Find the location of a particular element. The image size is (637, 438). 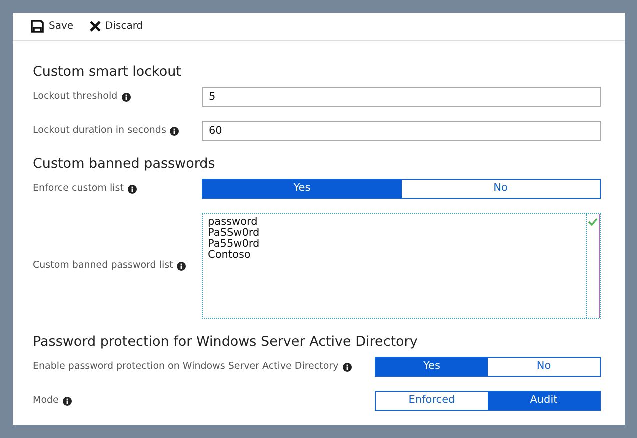

save-button: Save is located at coordinates (52, 26).